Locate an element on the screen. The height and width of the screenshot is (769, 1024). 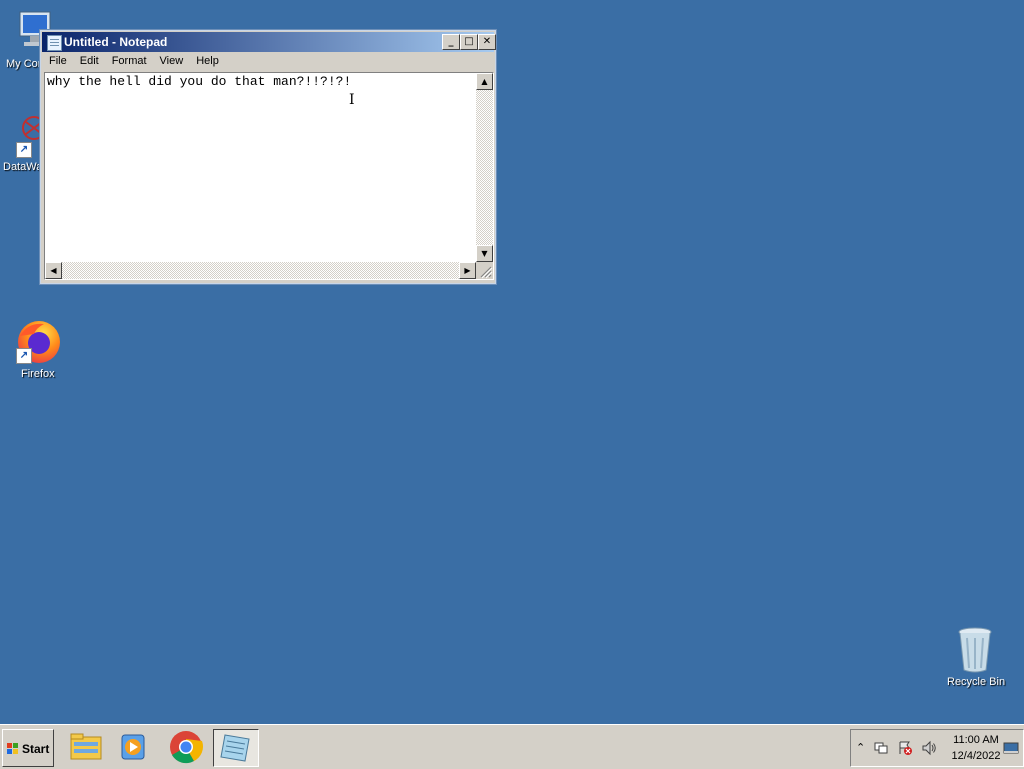
clock-time: 11:00 AM is located at coordinates (976, 740).